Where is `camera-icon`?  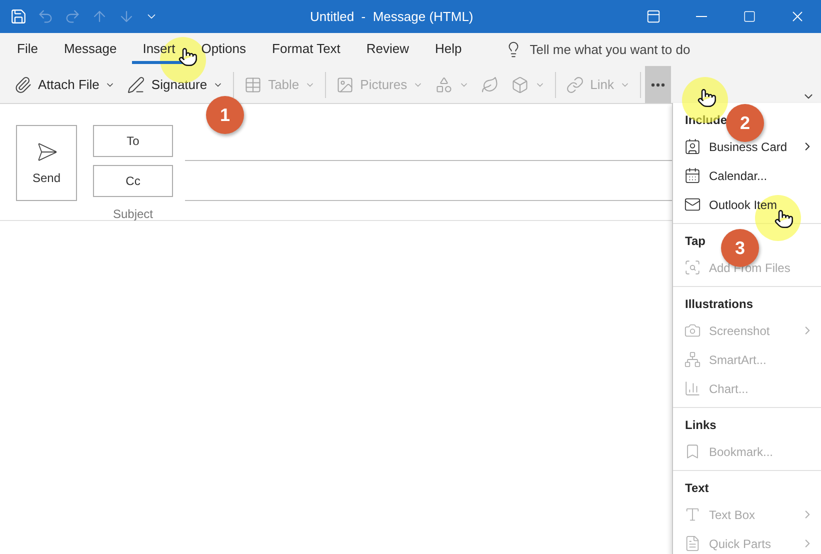
camera-icon is located at coordinates (692, 330).